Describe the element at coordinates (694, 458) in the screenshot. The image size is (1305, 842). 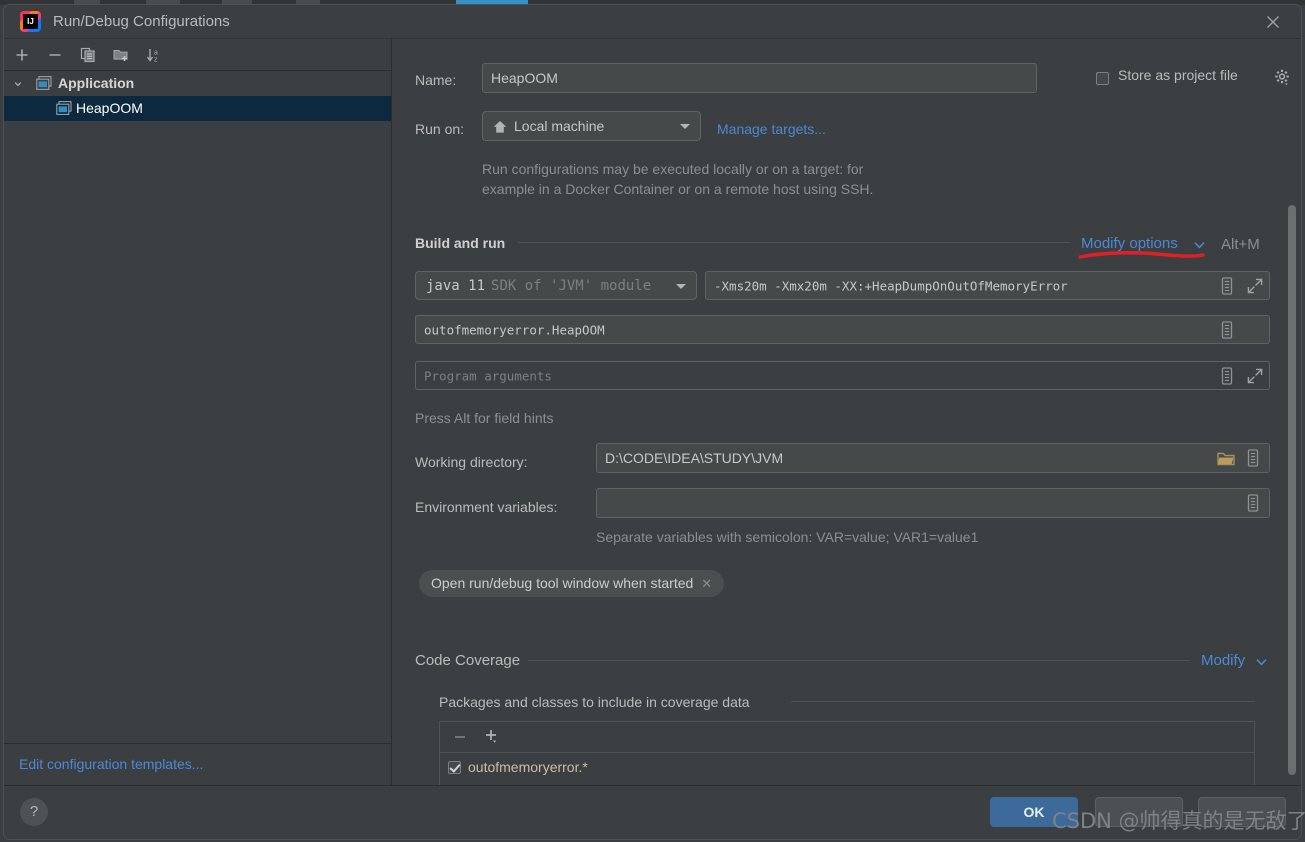
I see `working-directory-value: D:\CODE\IDEA\STUDY\JVM` at that location.